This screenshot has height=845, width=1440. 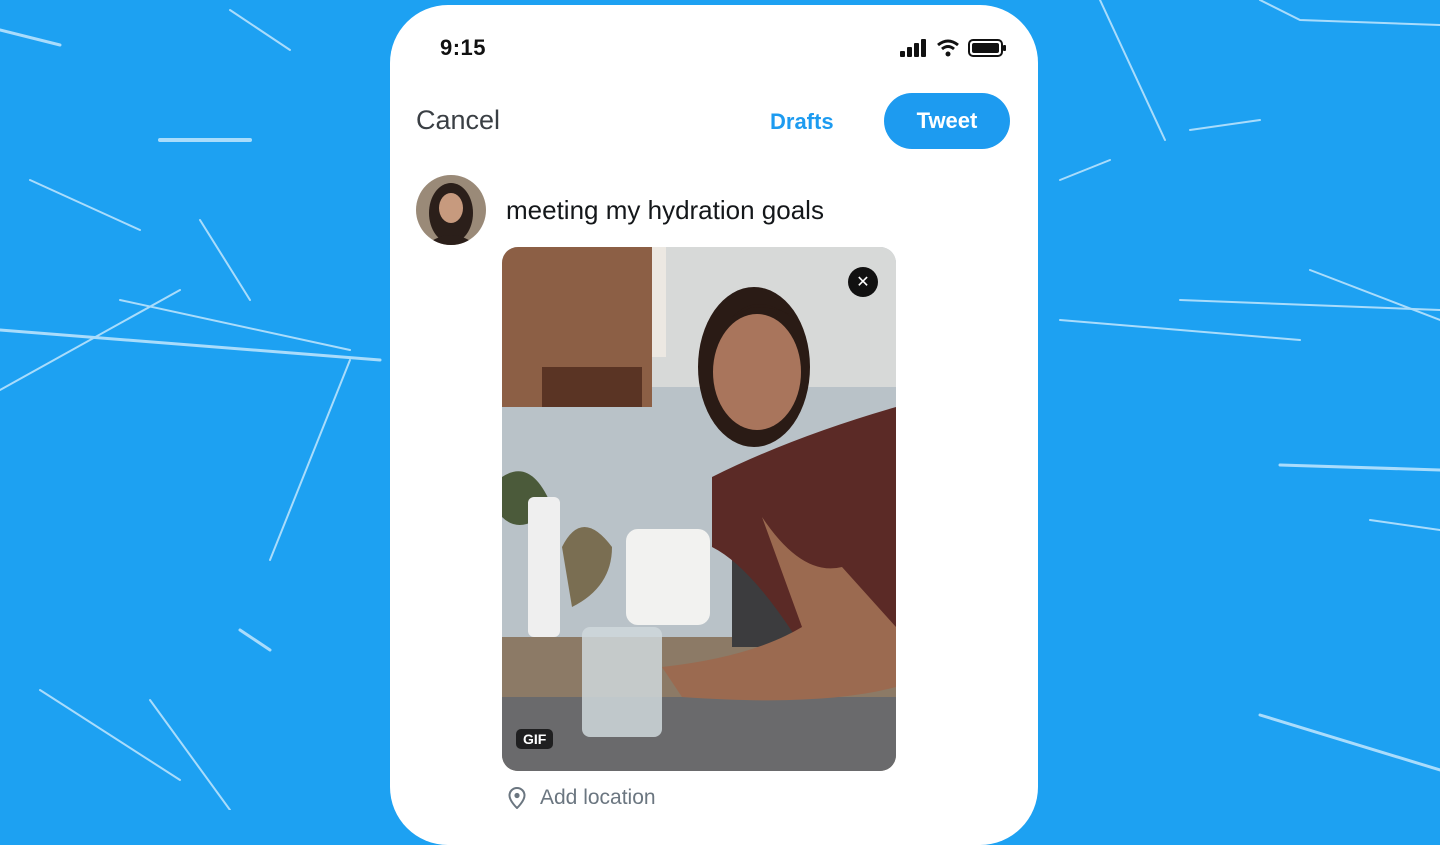 What do you see at coordinates (665, 210) in the screenshot?
I see `tweet-text: meeting my hydration goals` at bounding box center [665, 210].